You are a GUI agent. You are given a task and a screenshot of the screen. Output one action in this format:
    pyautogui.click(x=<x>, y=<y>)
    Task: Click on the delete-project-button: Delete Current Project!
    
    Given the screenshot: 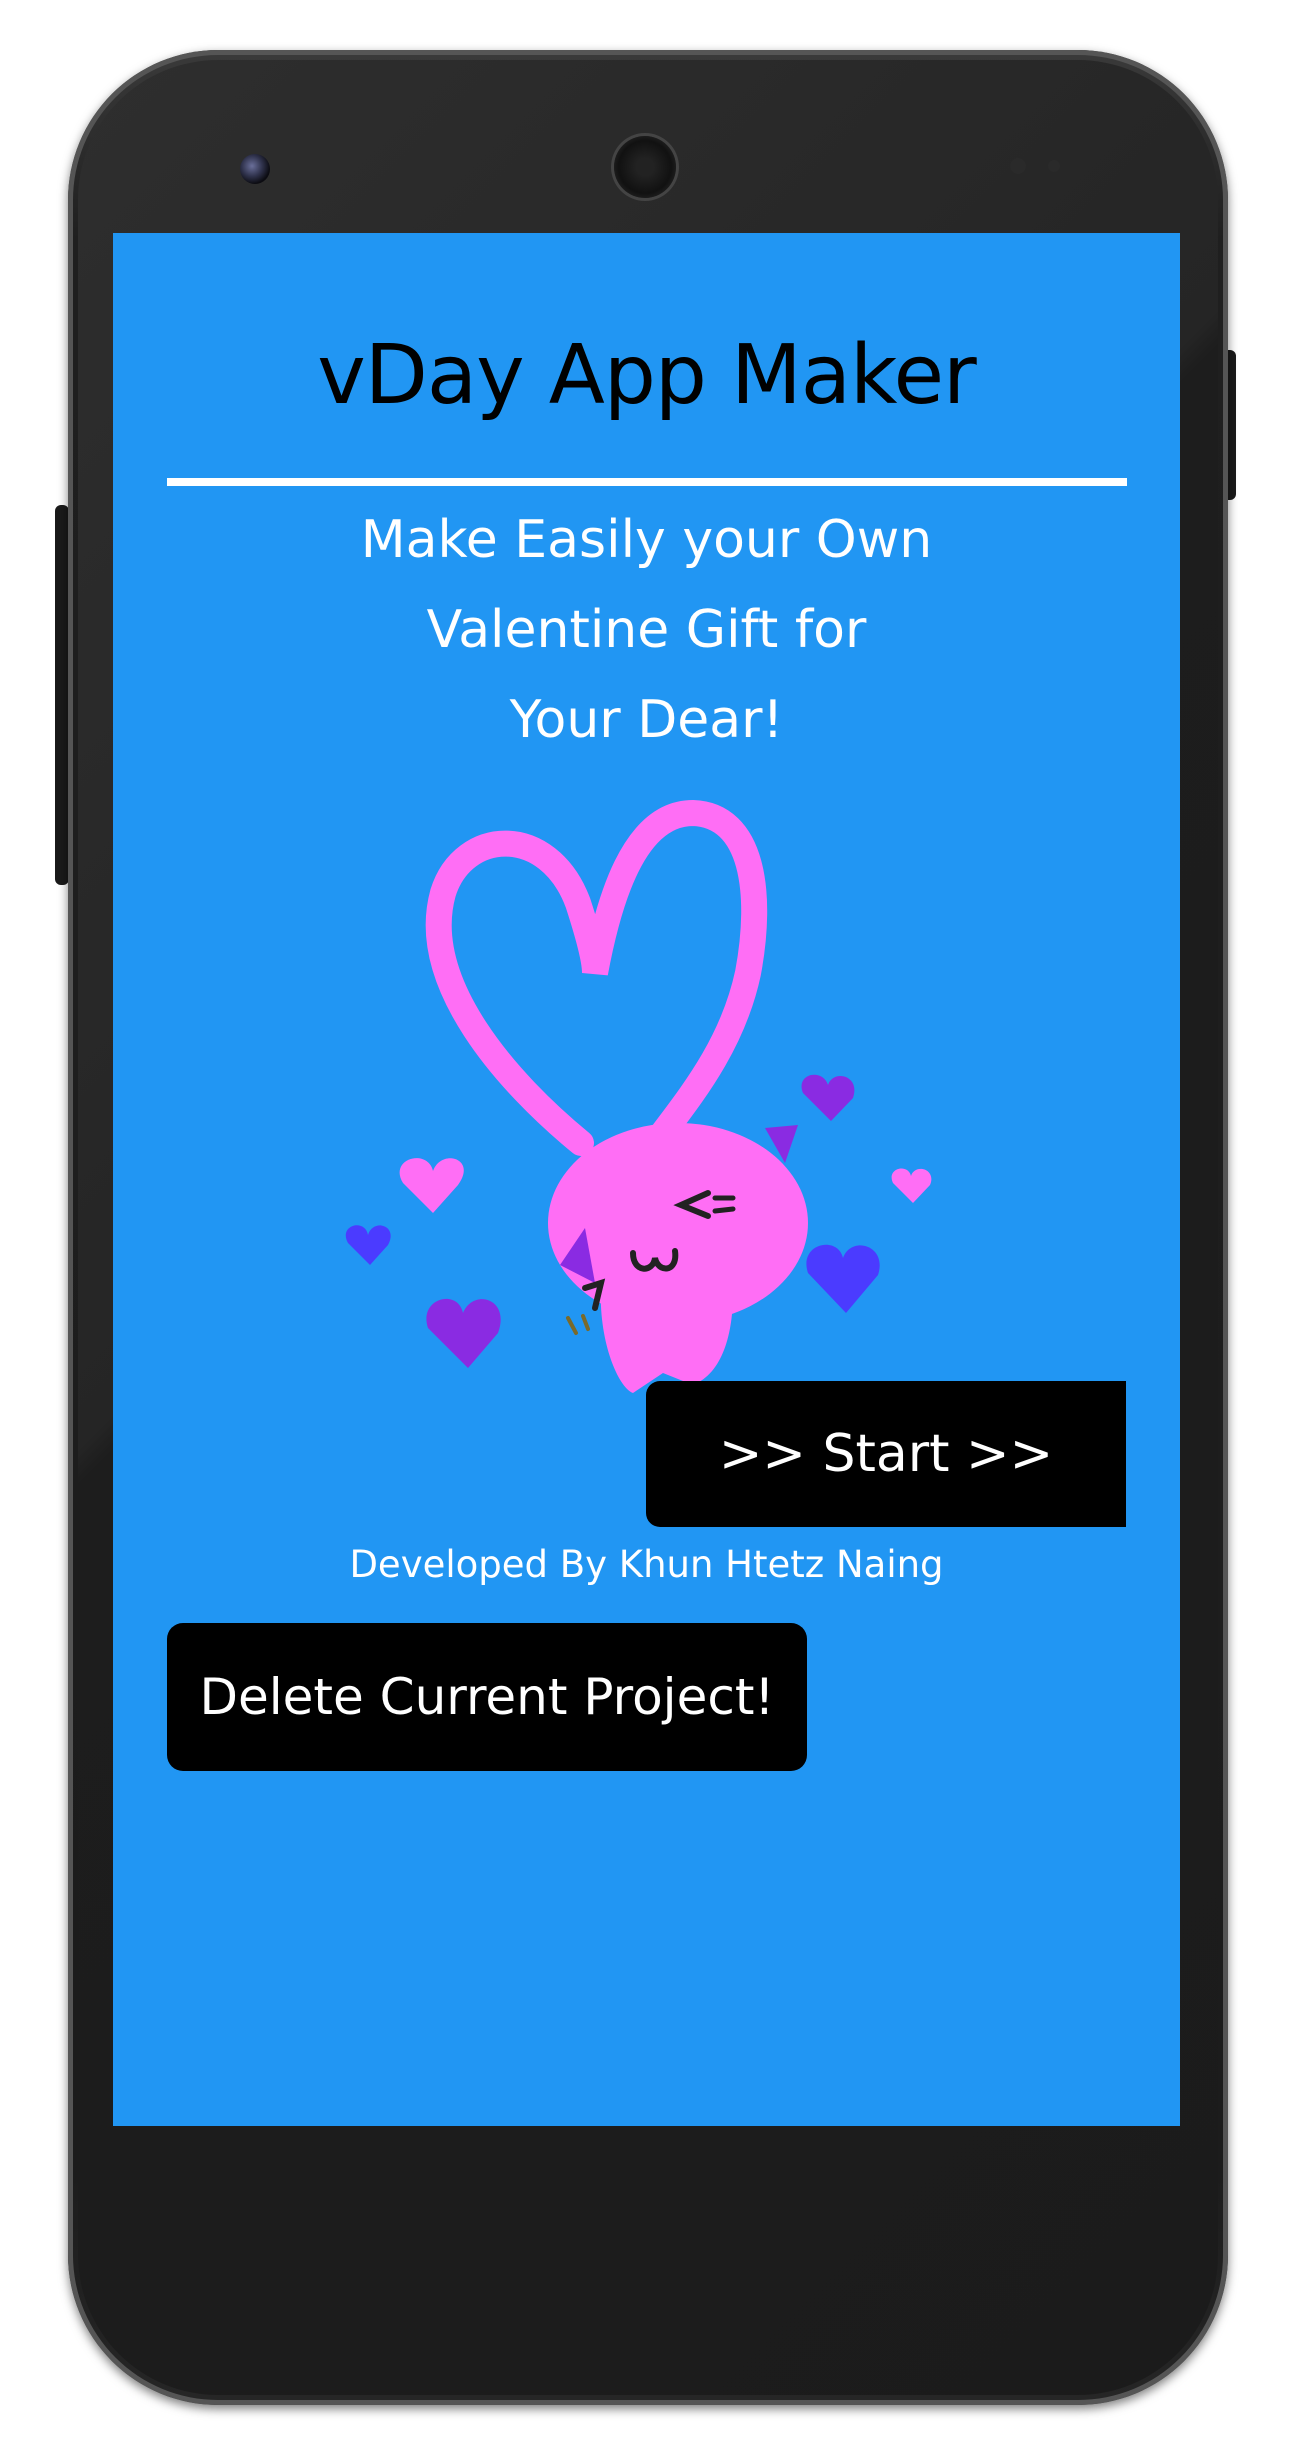 What is the action you would take?
    pyautogui.click(x=487, y=1697)
    